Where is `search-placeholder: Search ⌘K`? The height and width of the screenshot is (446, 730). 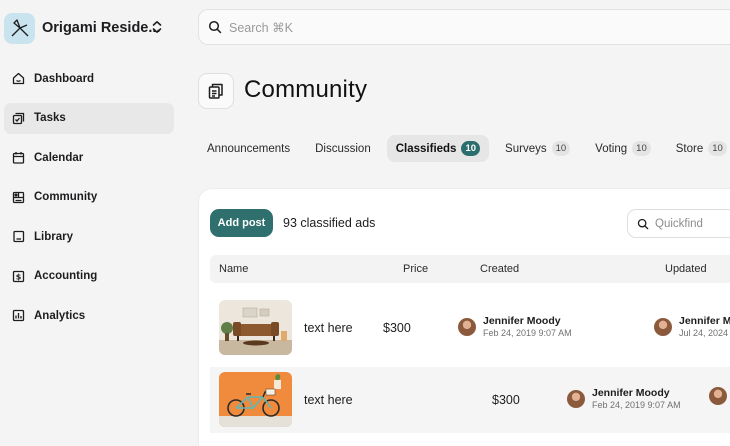 search-placeholder: Search ⌘K is located at coordinates (261, 27).